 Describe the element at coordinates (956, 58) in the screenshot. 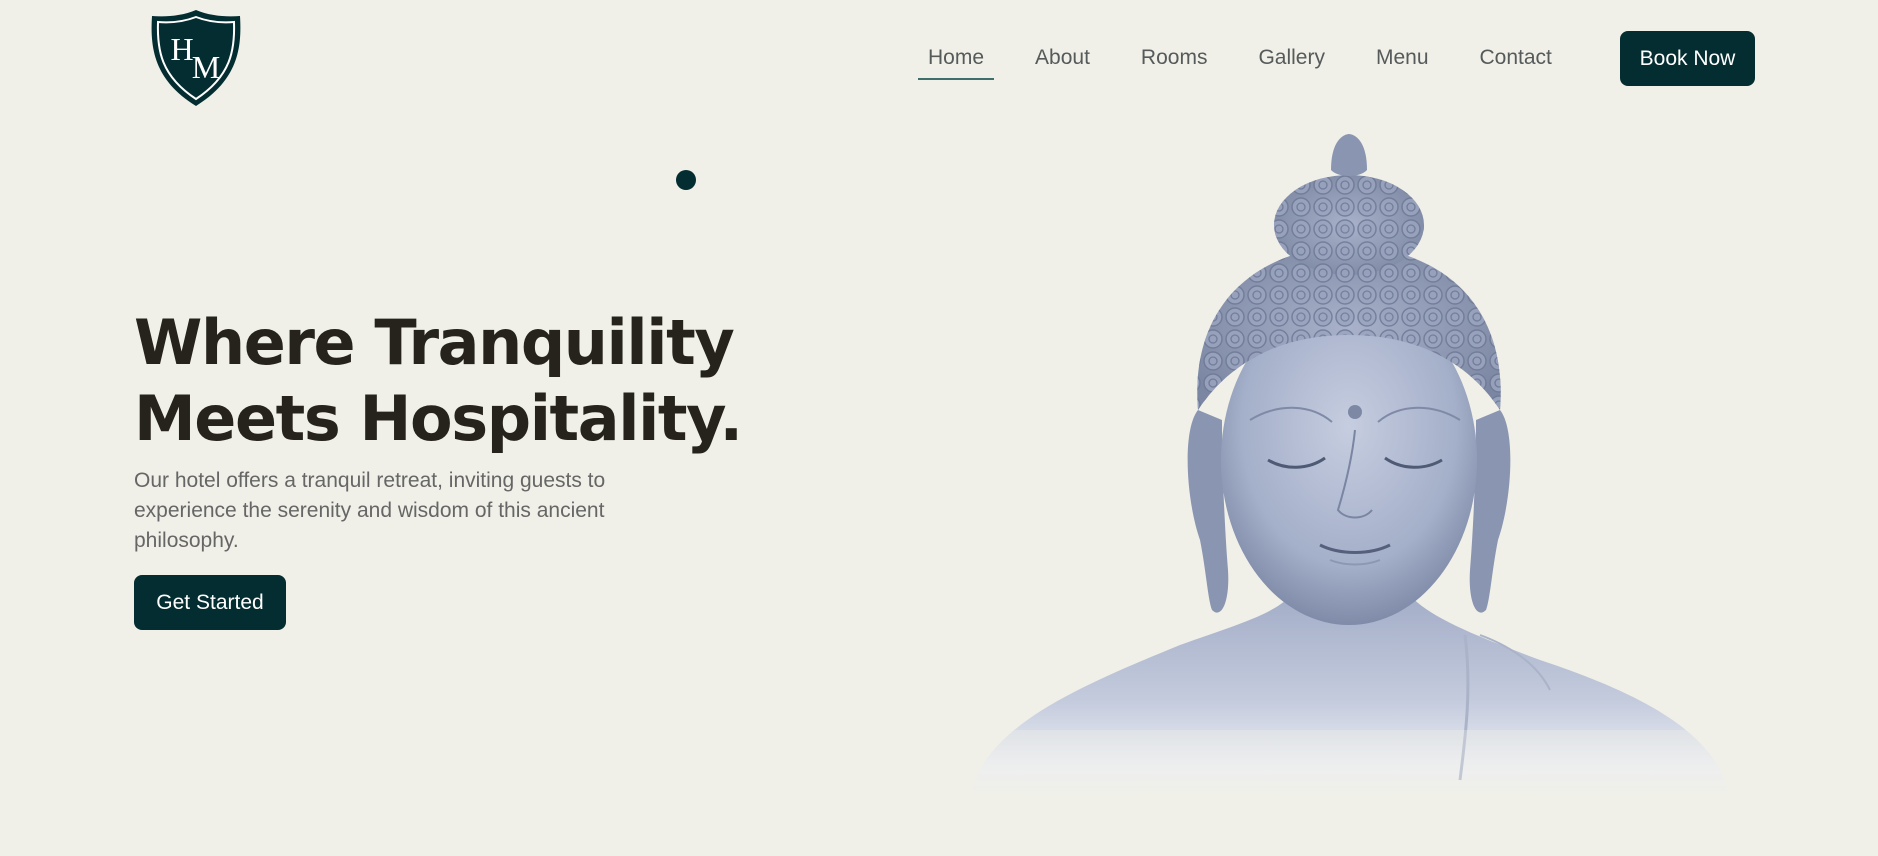

I see `nav-item-home: Home` at that location.